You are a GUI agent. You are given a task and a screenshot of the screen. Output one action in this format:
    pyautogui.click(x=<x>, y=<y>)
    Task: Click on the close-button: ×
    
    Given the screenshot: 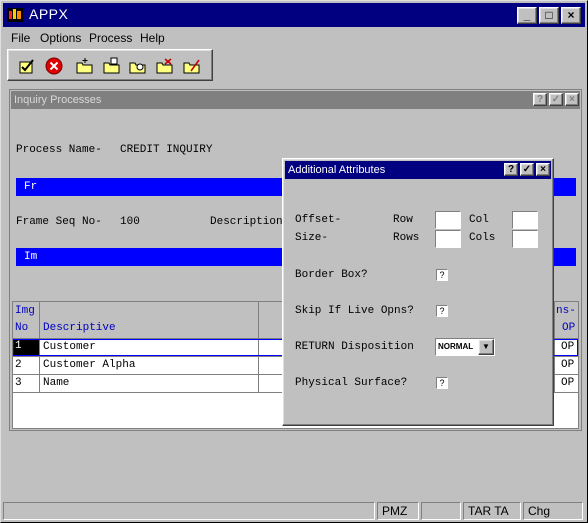 What is the action you would take?
    pyautogui.click(x=571, y=15)
    